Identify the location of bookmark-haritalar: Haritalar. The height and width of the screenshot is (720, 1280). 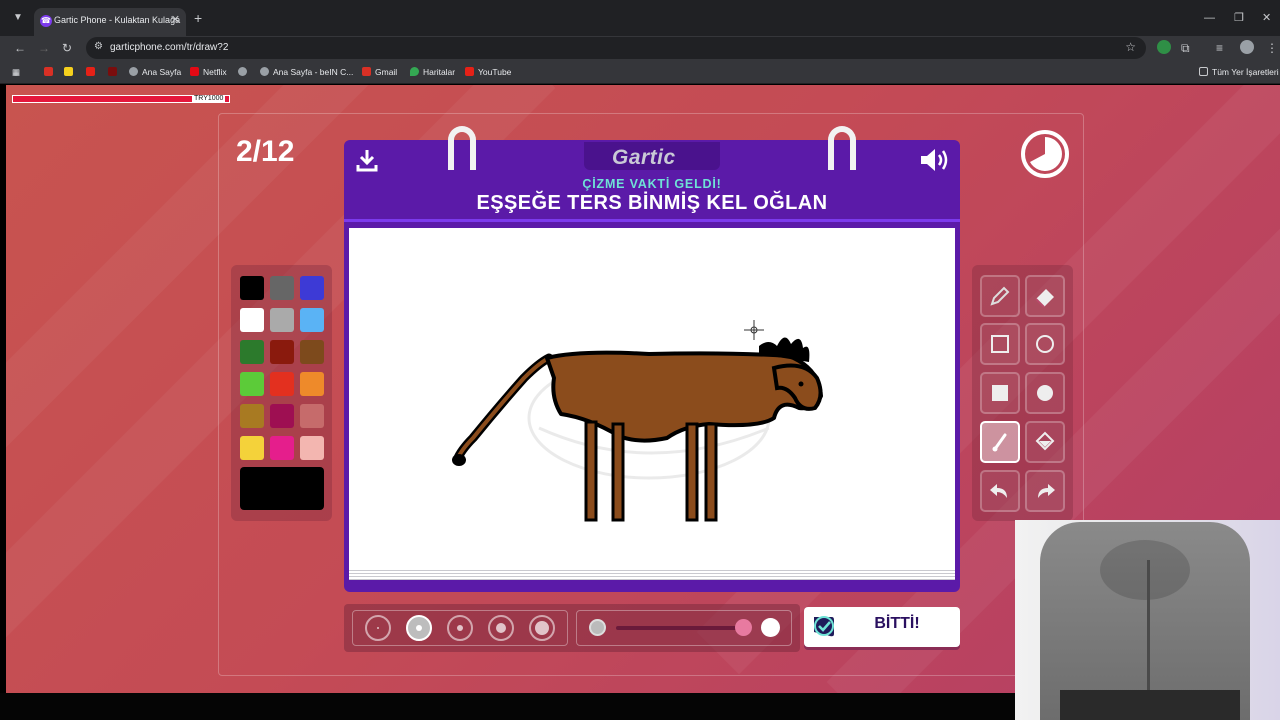
(432, 72).